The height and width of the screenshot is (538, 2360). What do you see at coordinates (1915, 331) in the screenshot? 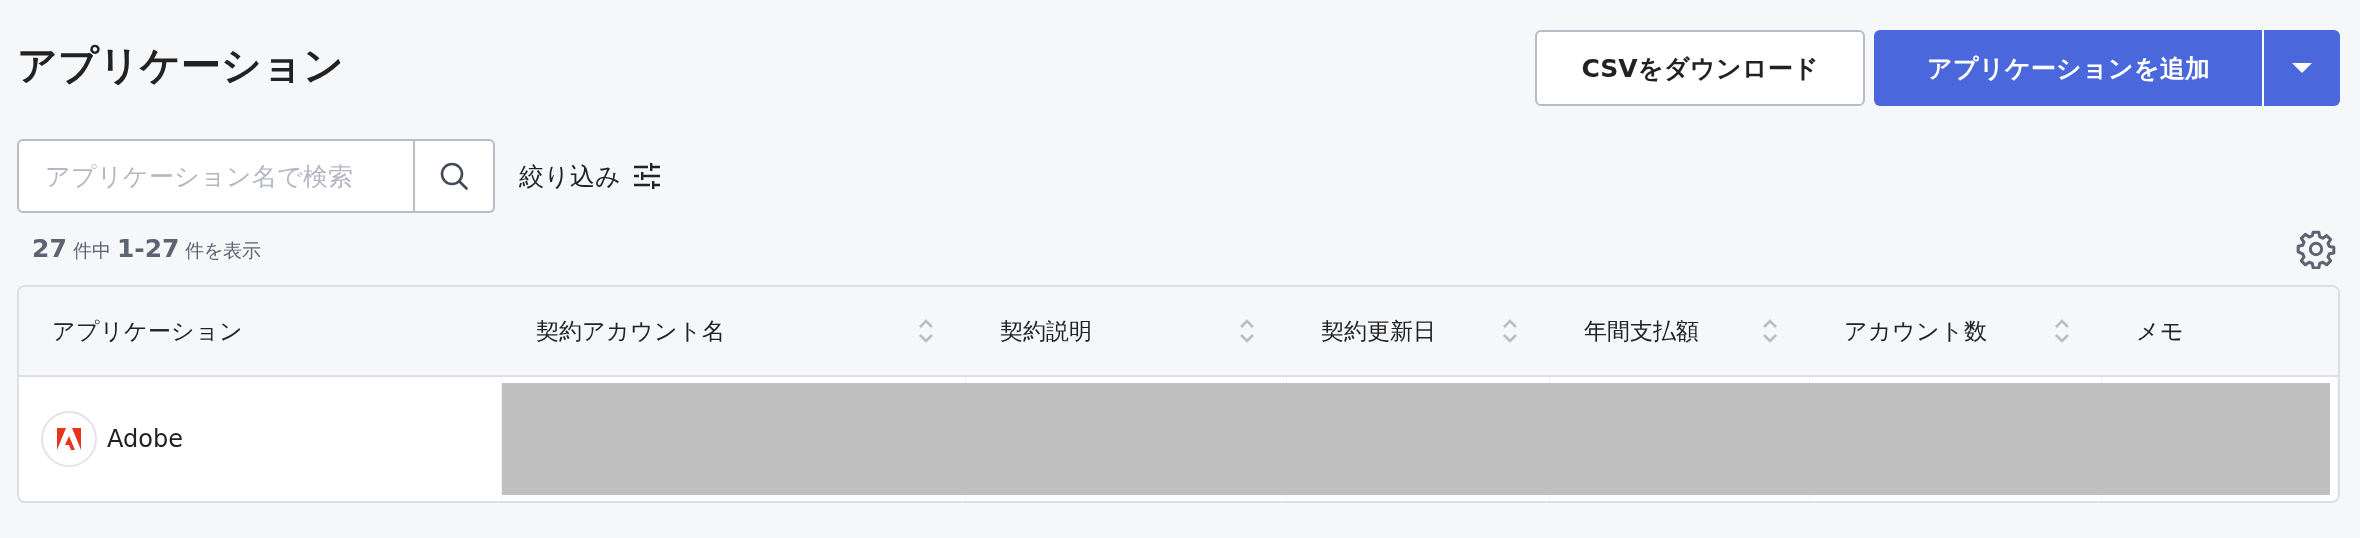
I see `column-header: アカウント数` at bounding box center [1915, 331].